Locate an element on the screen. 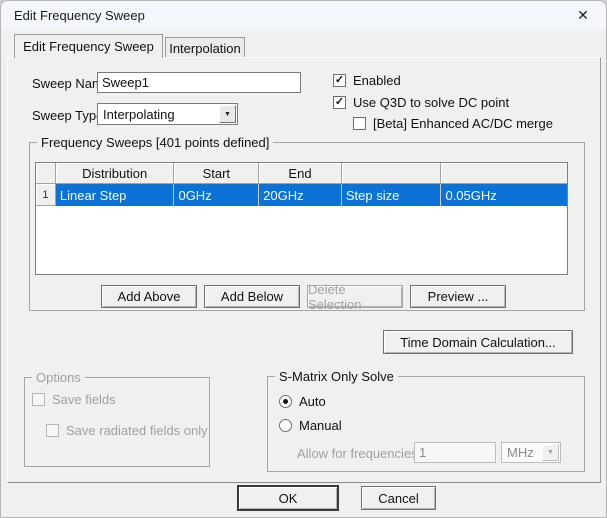 This screenshot has width=607, height=518. save-radiated-checkbox: Save radiated fields only is located at coordinates (127, 430).